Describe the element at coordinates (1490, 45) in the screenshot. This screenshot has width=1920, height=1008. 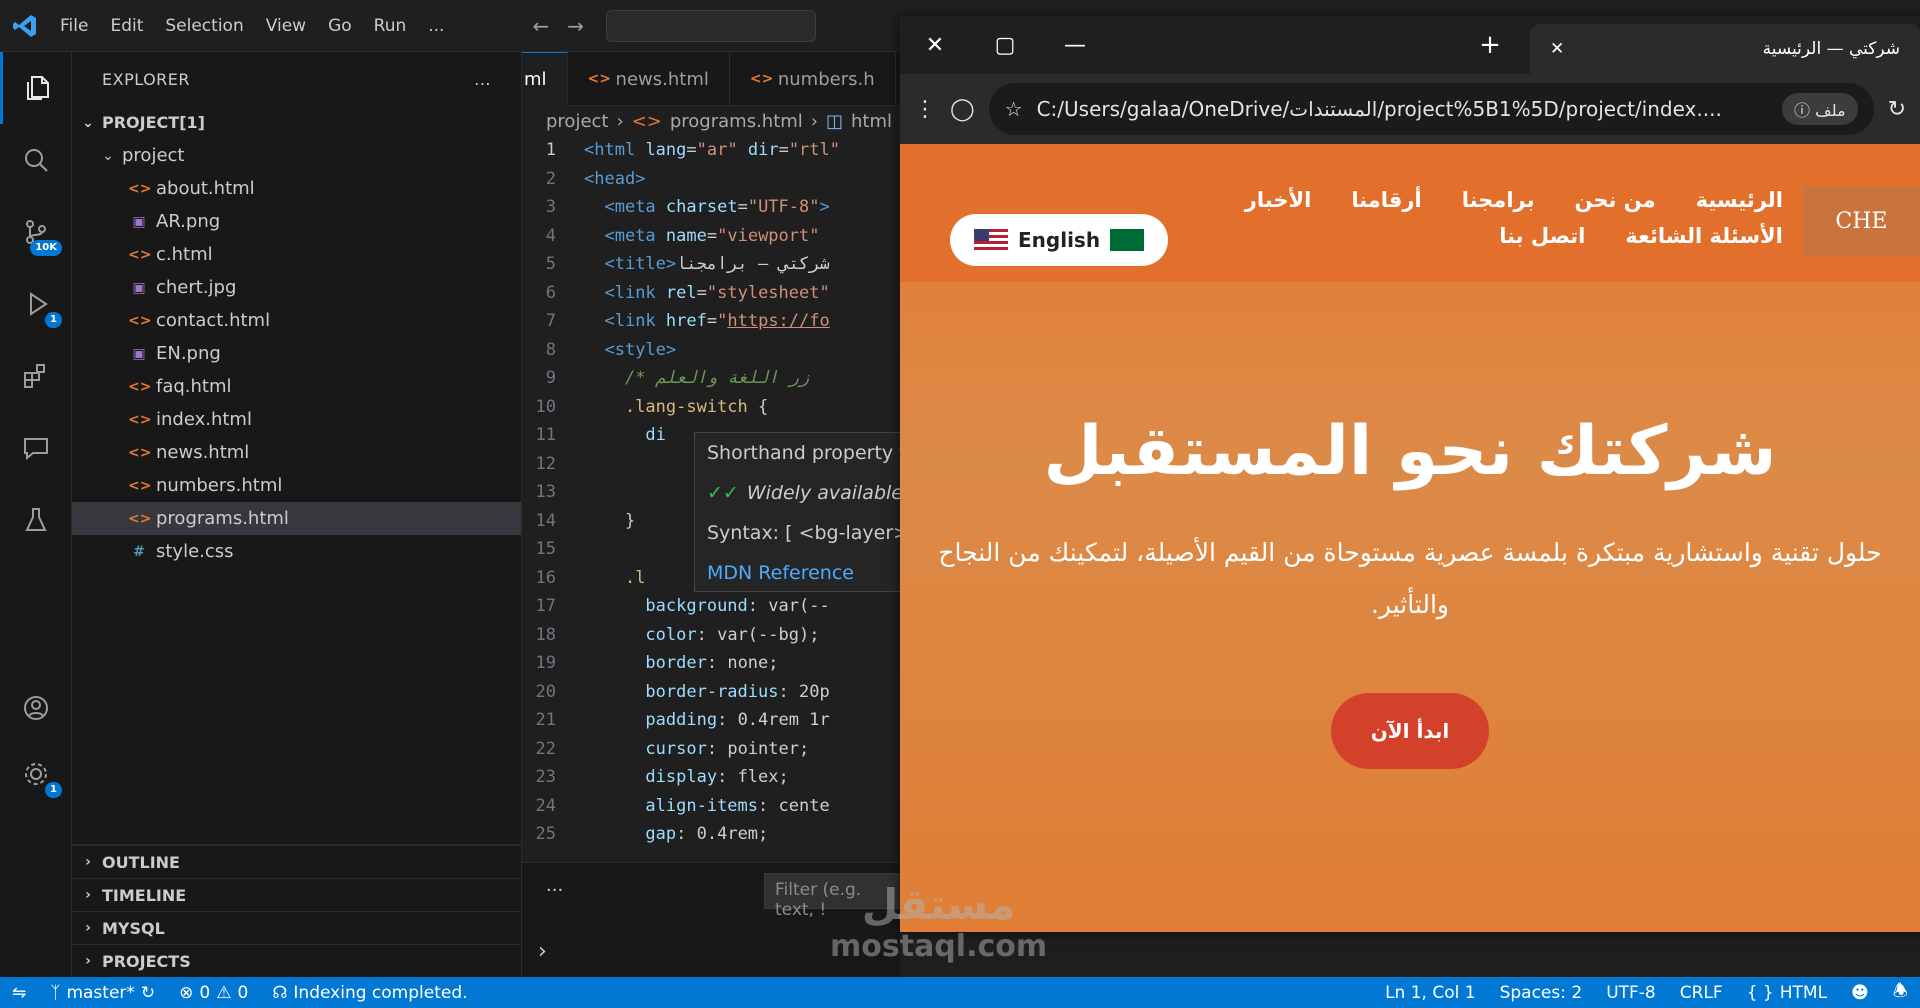
I see `new-tab-button: +` at that location.